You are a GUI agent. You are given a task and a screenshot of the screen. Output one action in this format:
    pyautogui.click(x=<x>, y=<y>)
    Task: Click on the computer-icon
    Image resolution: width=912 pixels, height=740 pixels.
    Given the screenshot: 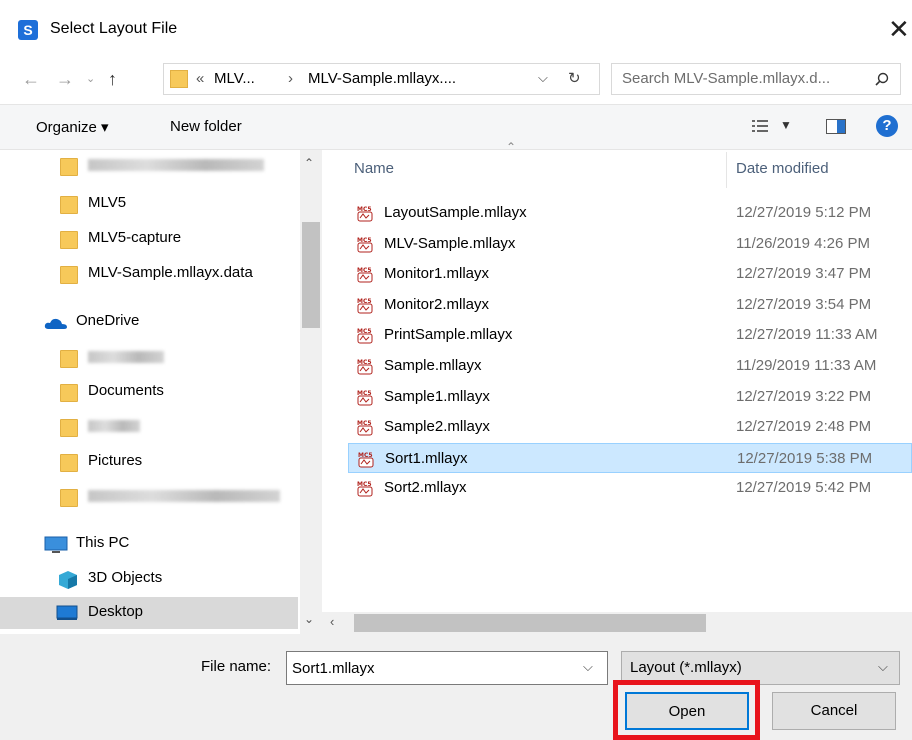 What is the action you would take?
    pyautogui.click(x=56, y=544)
    